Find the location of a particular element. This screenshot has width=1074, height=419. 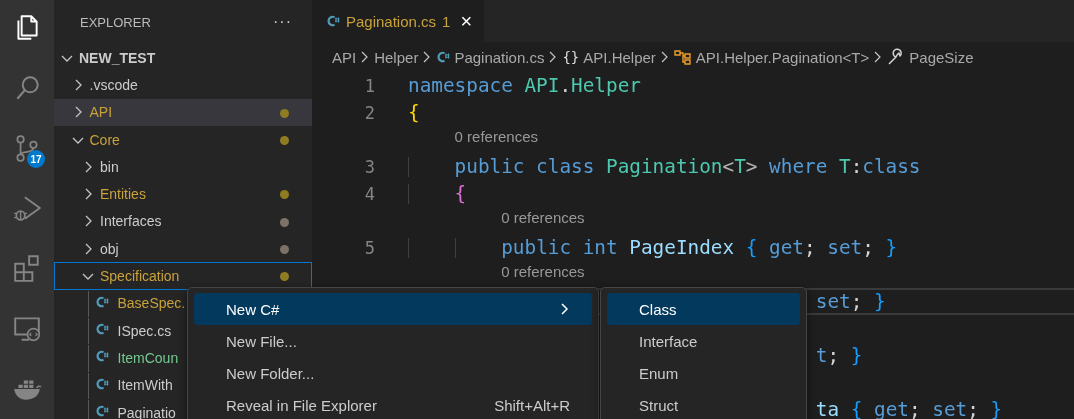

menu-item: New C# is located at coordinates (393, 309).